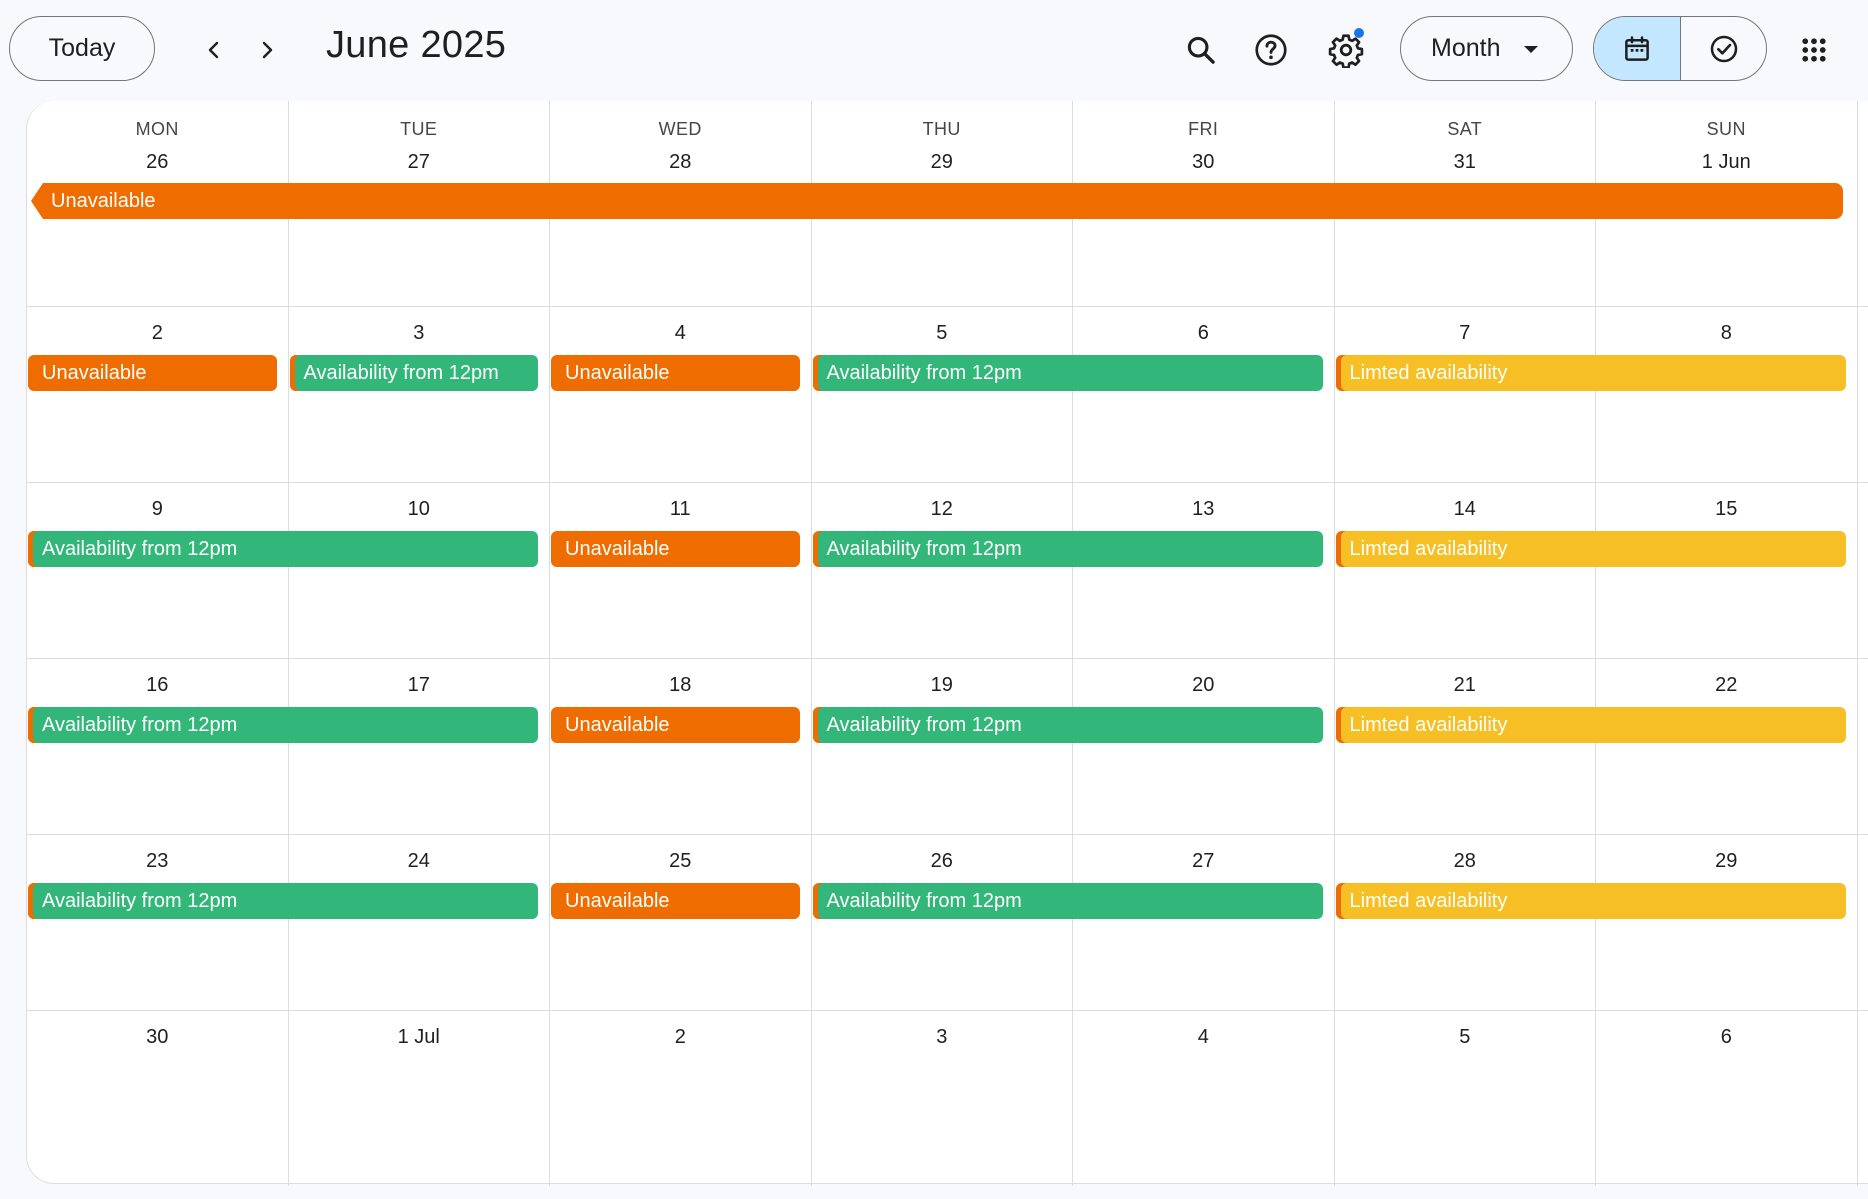  What do you see at coordinates (1465, 922) in the screenshot?
I see `day-cell: 28` at bounding box center [1465, 922].